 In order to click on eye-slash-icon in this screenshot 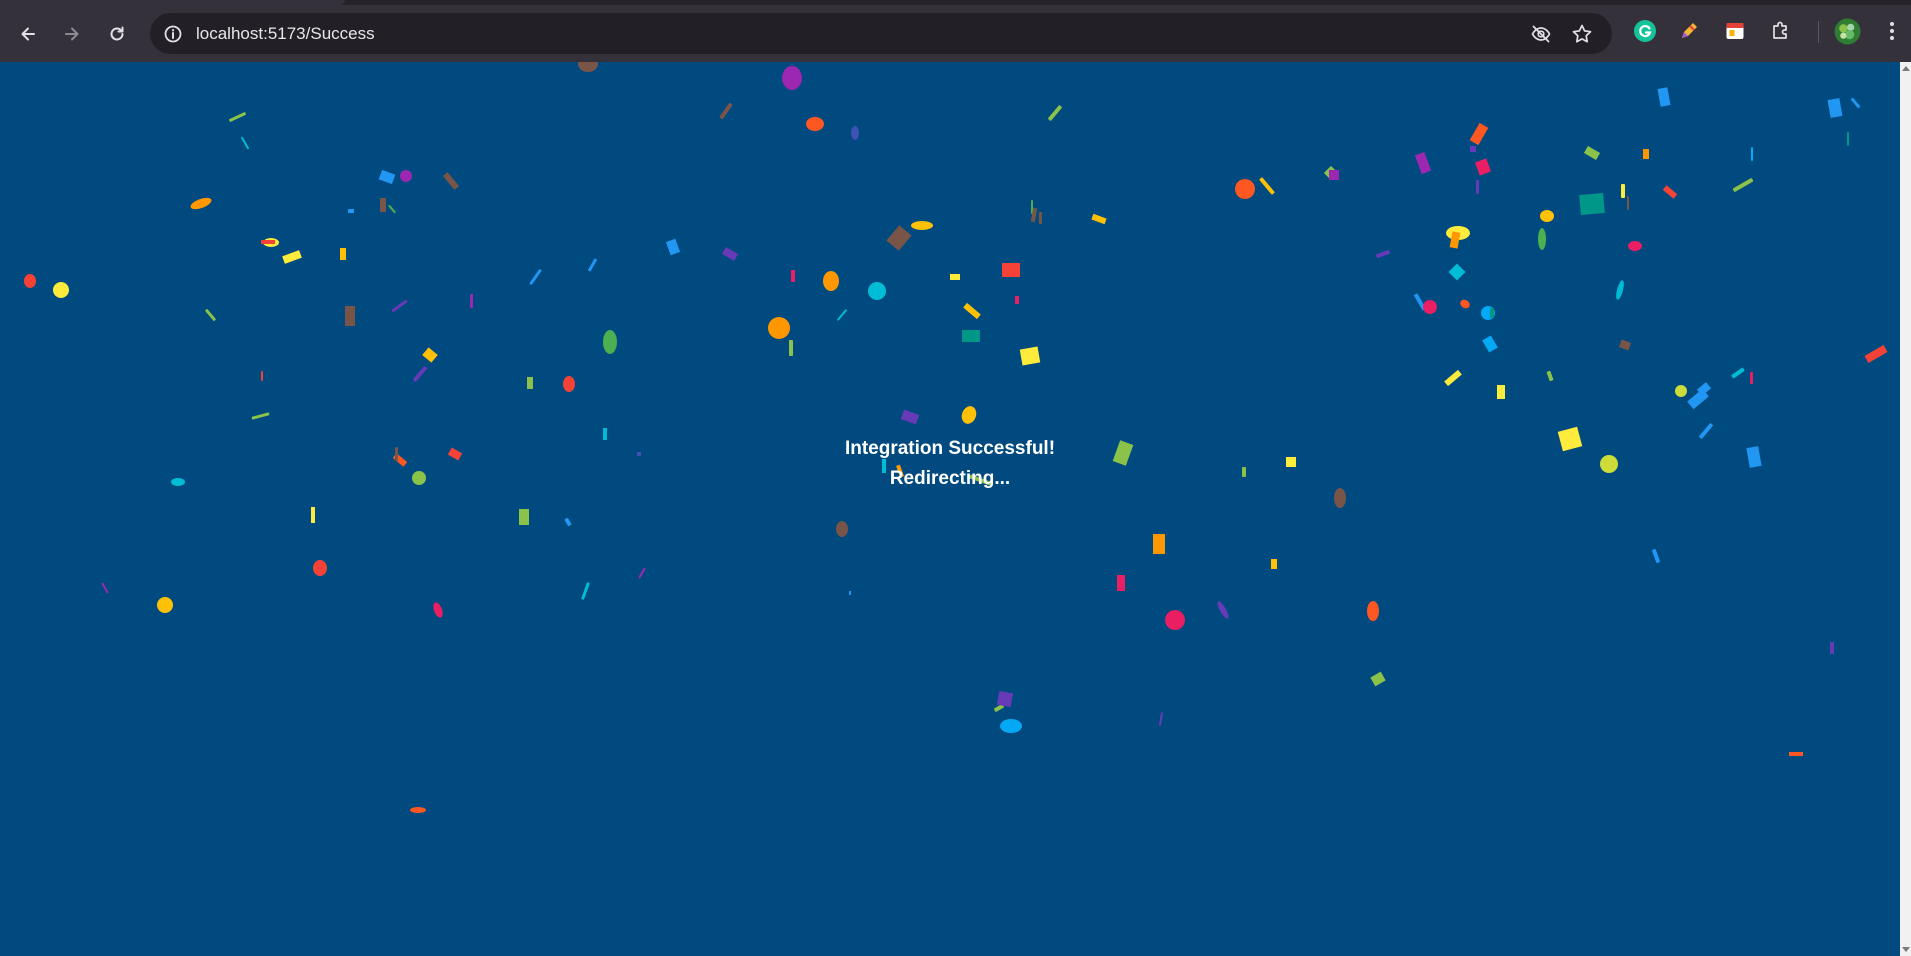, I will do `click(1541, 34)`.